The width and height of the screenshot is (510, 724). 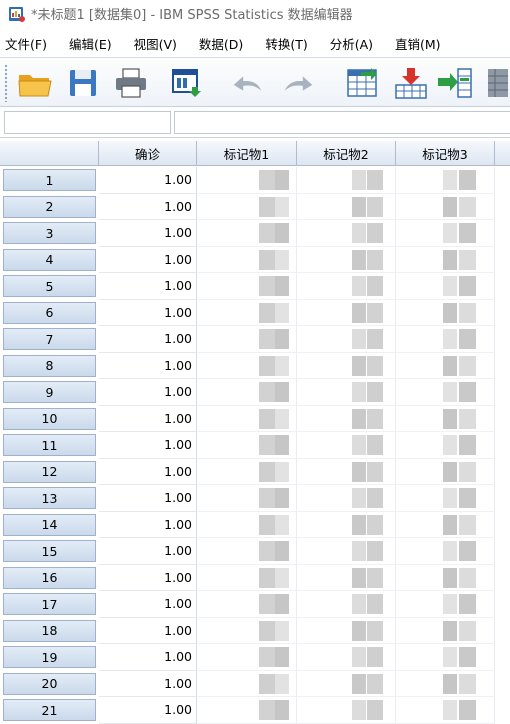 What do you see at coordinates (49, 604) in the screenshot?
I see `row-header: 17` at bounding box center [49, 604].